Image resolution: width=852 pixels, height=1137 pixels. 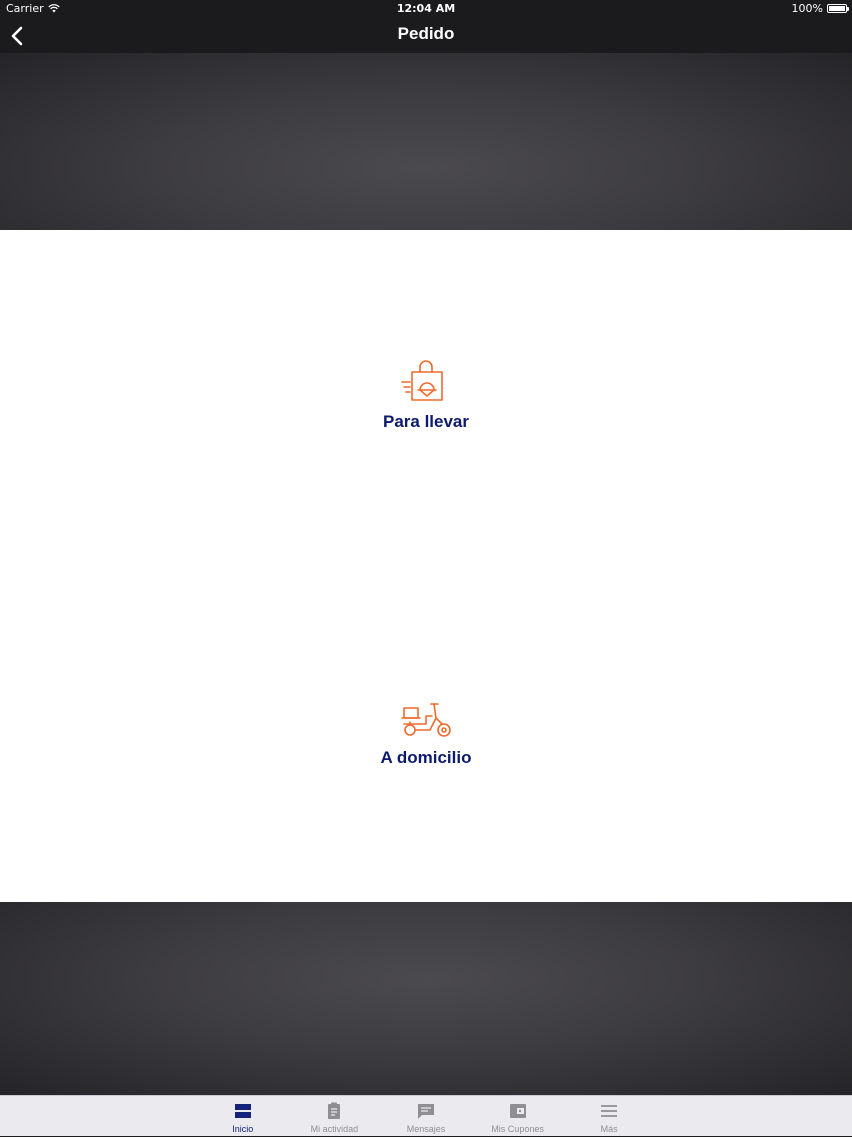 I want to click on tab-mis-cupones: Mis Cupones, so click(x=518, y=1116).